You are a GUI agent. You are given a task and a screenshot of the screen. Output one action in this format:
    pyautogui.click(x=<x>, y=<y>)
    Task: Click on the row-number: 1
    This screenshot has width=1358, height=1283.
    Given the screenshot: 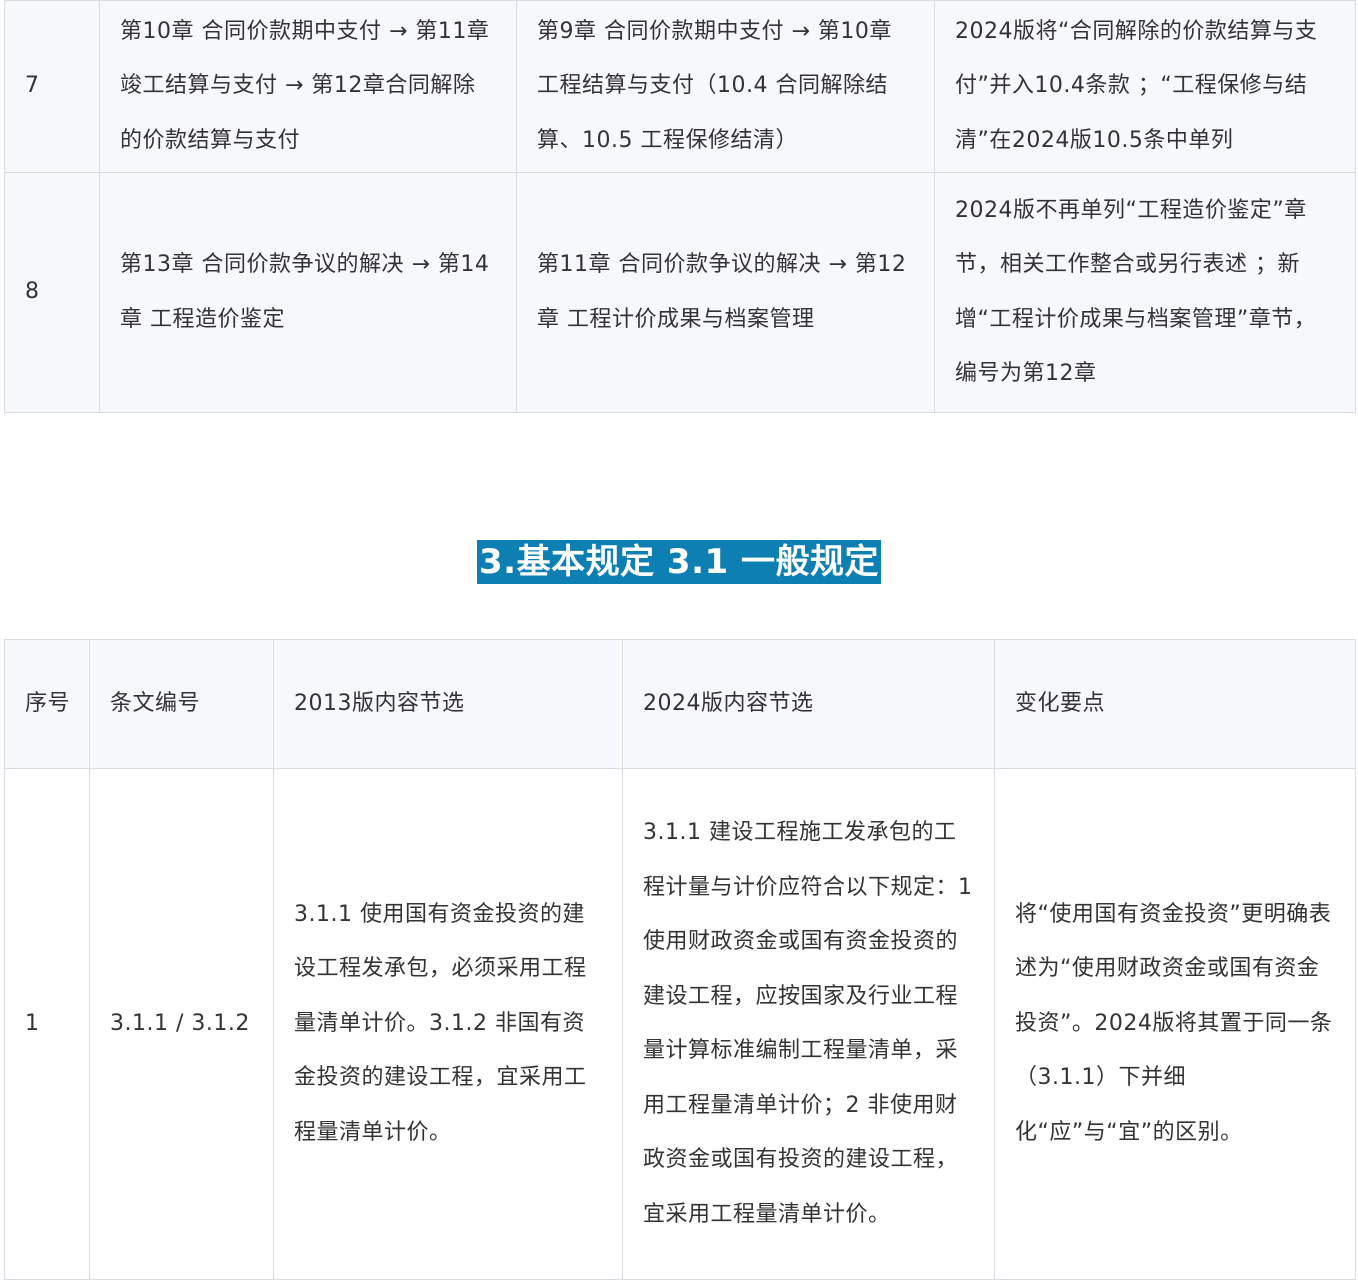 What is the action you would take?
    pyautogui.click(x=47, y=1024)
    